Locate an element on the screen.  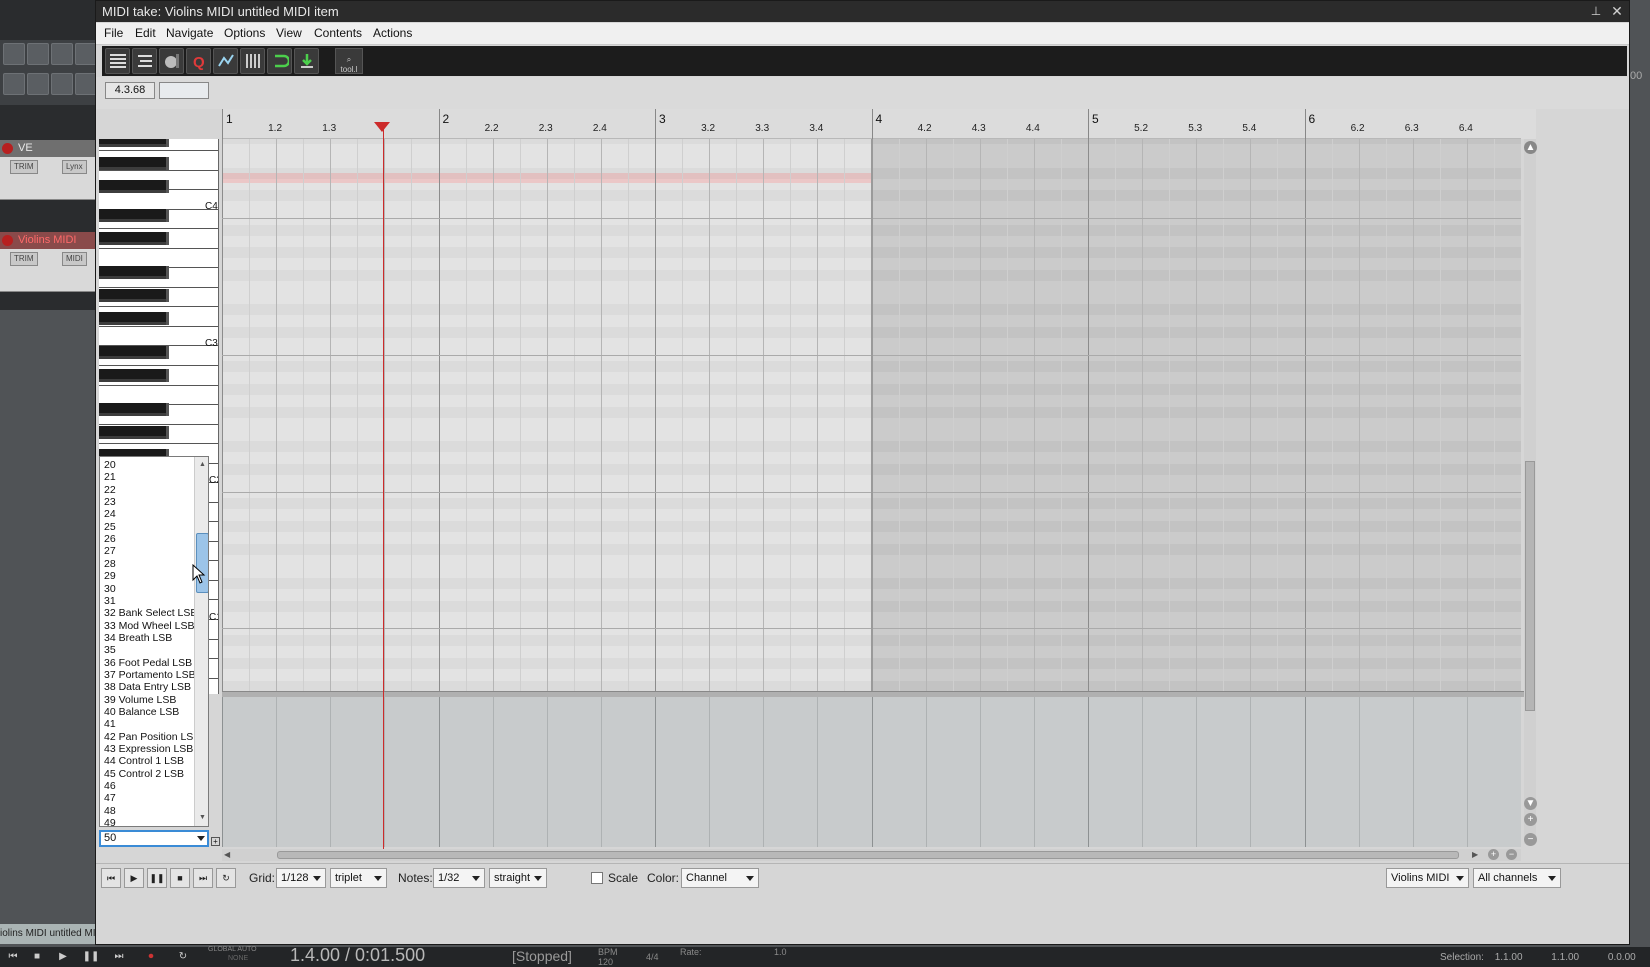
cc-list-item: 30 is located at coordinates (110, 589).